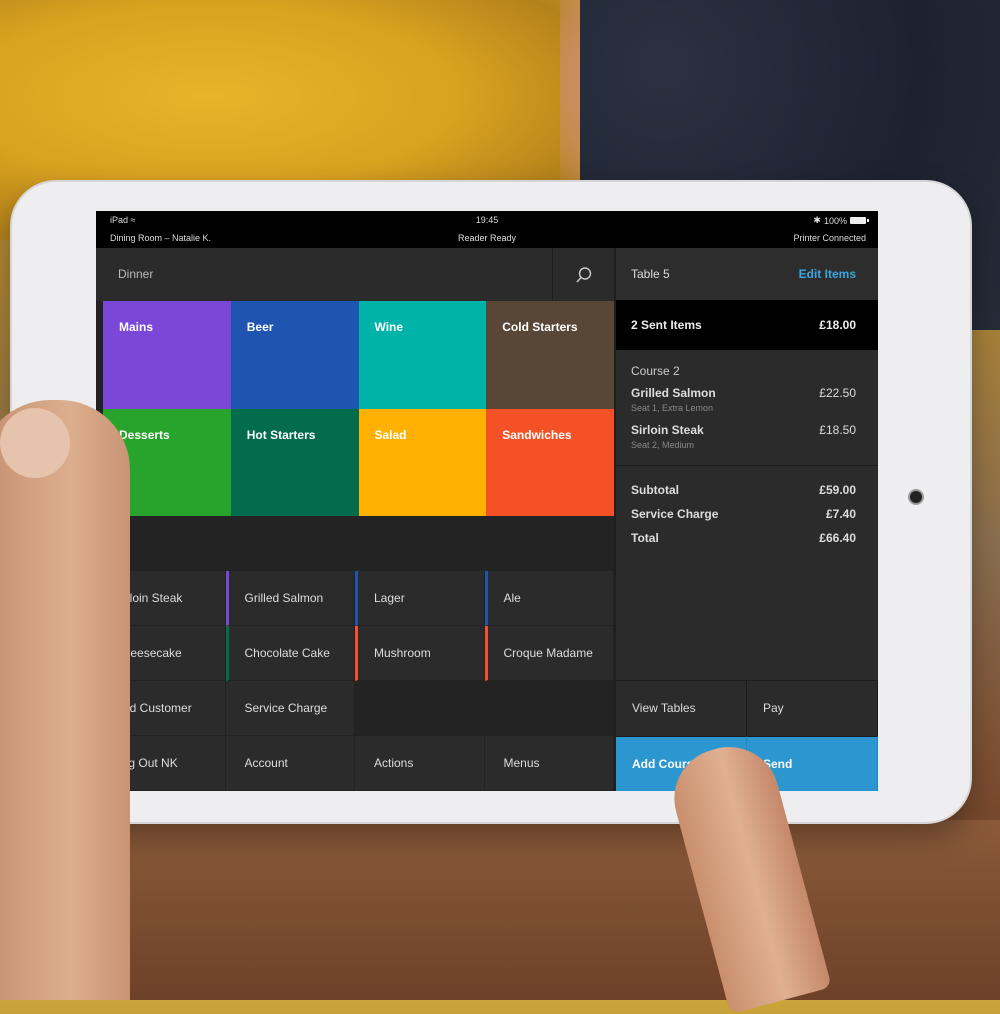  I want to click on category-tile: Hot Starters, so click(294, 462).